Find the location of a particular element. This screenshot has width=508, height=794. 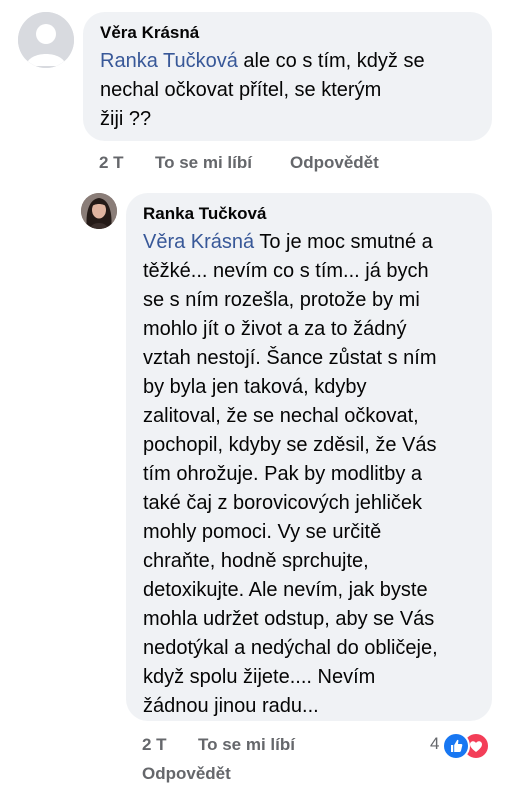

comment-text-line: To je moc smutné a is located at coordinates (343, 242).